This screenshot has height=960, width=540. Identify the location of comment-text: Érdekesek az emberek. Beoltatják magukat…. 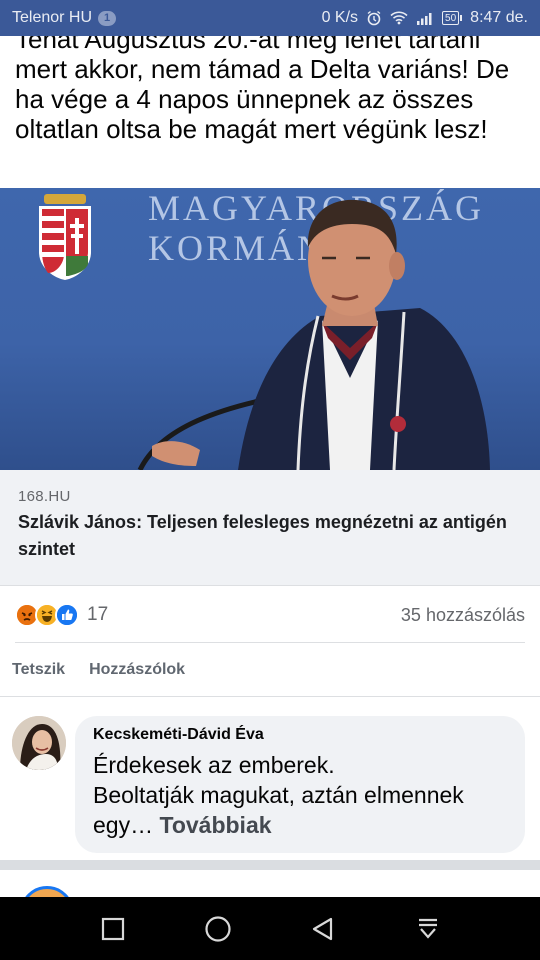
(300, 795).